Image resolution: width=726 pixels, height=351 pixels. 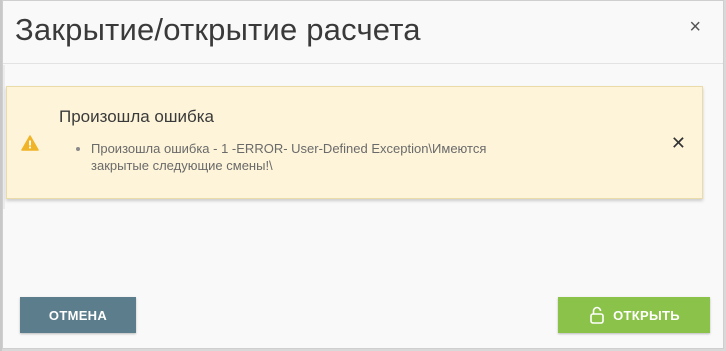 What do you see at coordinates (695, 27) in the screenshot?
I see `dialog-close-icon: ×` at bounding box center [695, 27].